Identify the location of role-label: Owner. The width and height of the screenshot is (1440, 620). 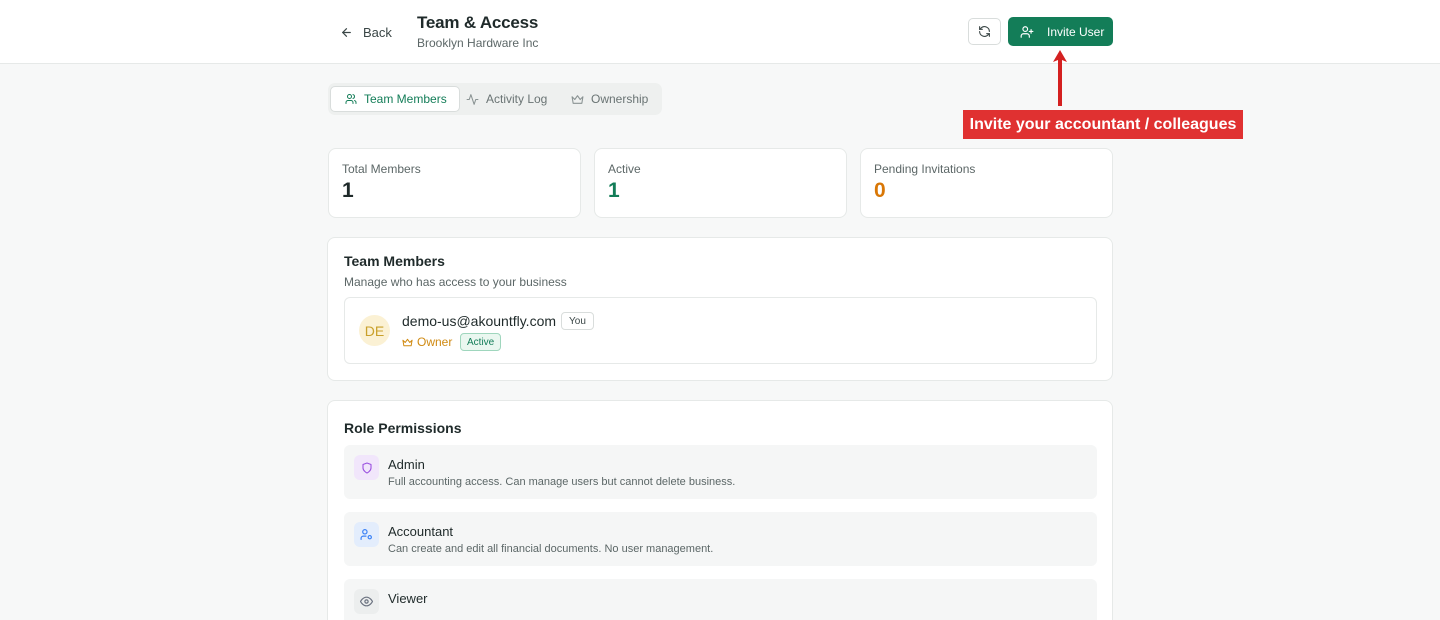
(427, 342).